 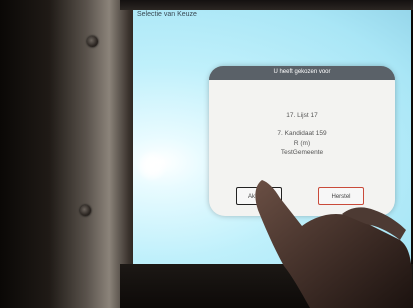 I want to click on light-glare, so click(x=152, y=166).